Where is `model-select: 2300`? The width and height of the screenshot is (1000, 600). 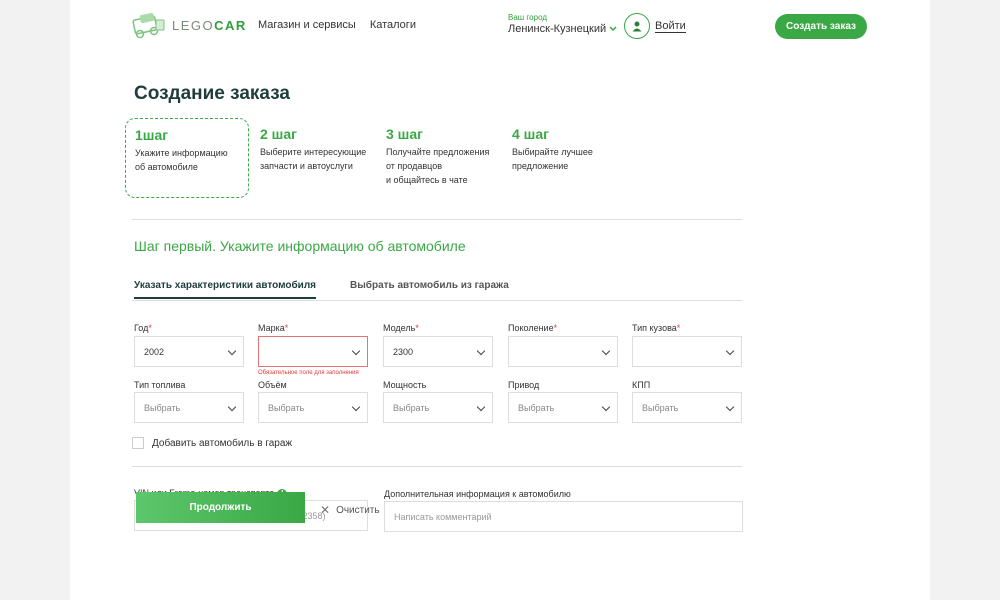 model-select: 2300 is located at coordinates (438, 351).